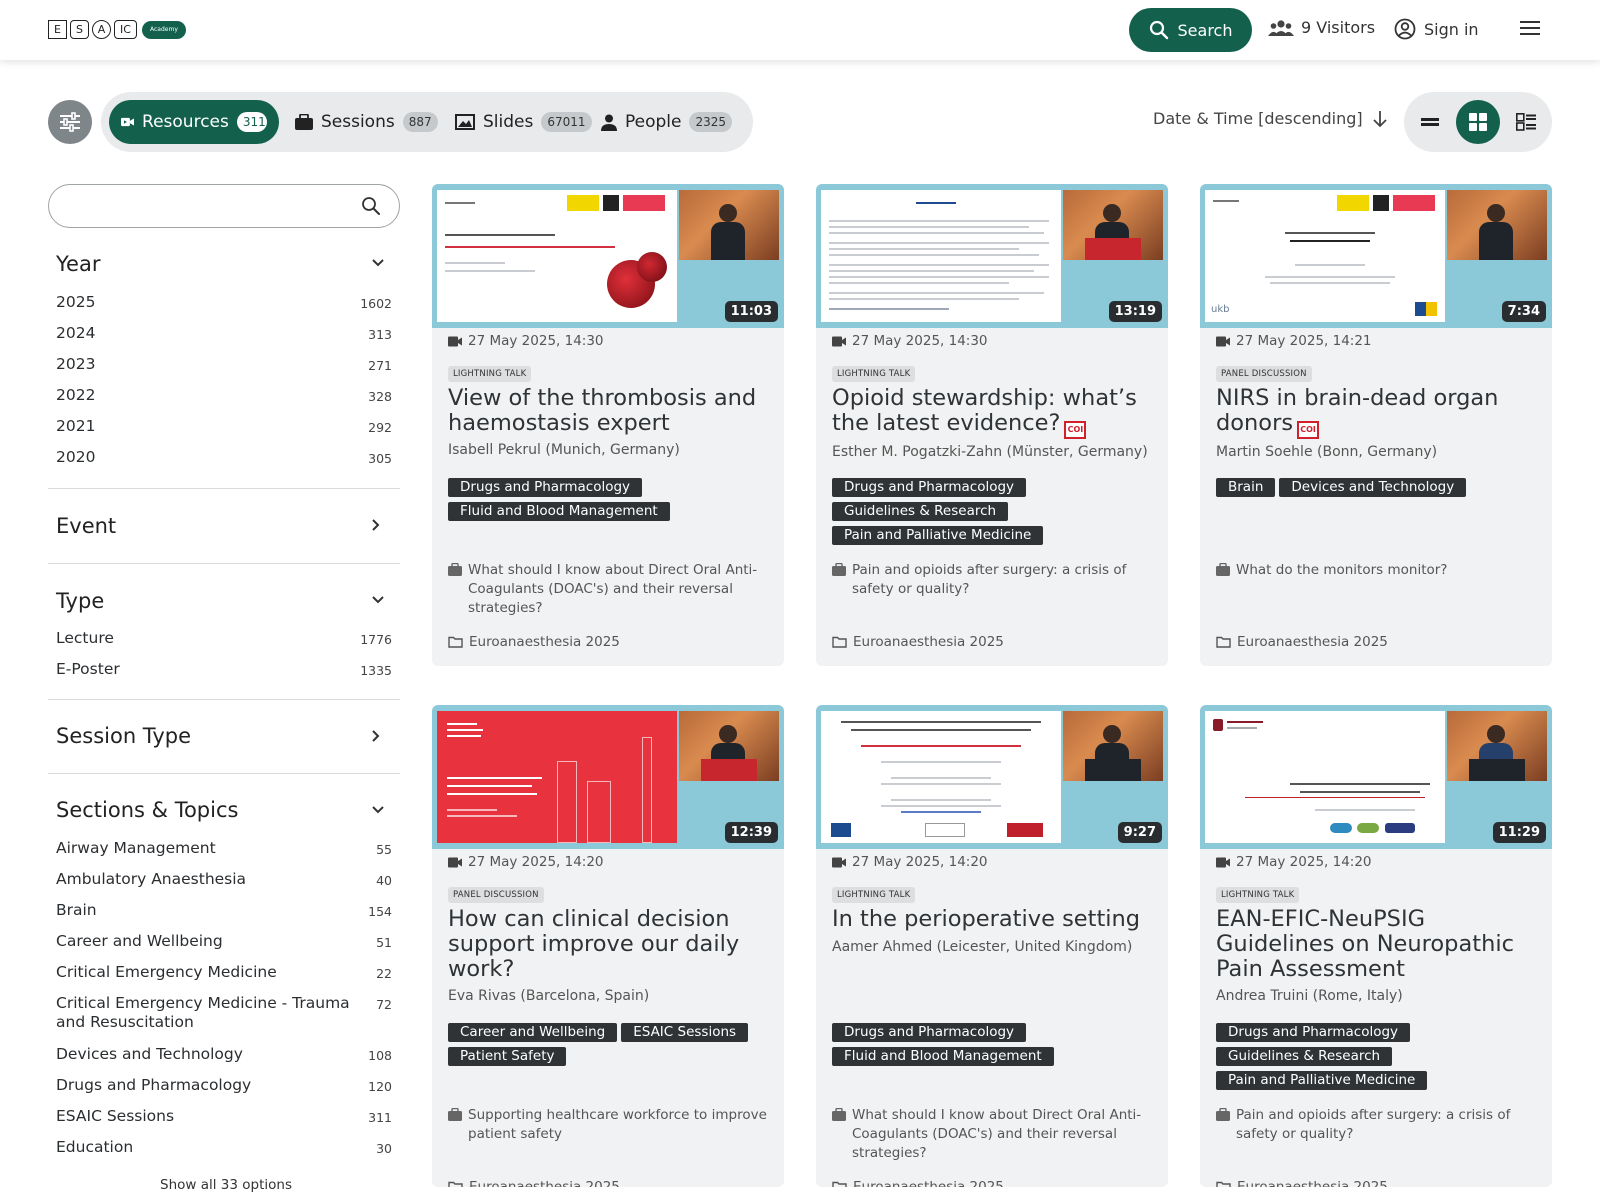  I want to click on facet-option: Lecture 1776, so click(224, 638).